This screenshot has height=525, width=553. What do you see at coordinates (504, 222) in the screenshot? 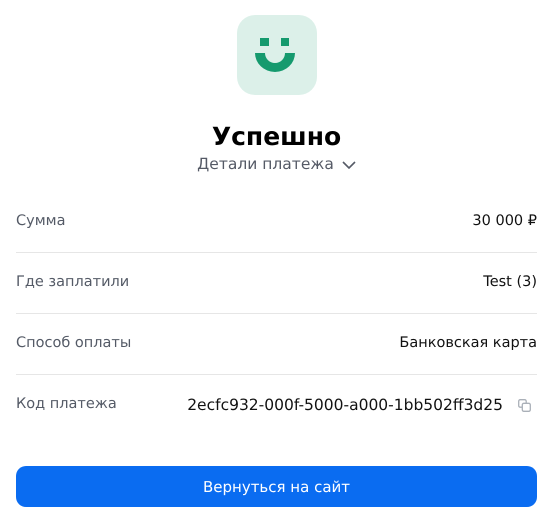
I see `detail-value: 30 000 ₽` at bounding box center [504, 222].